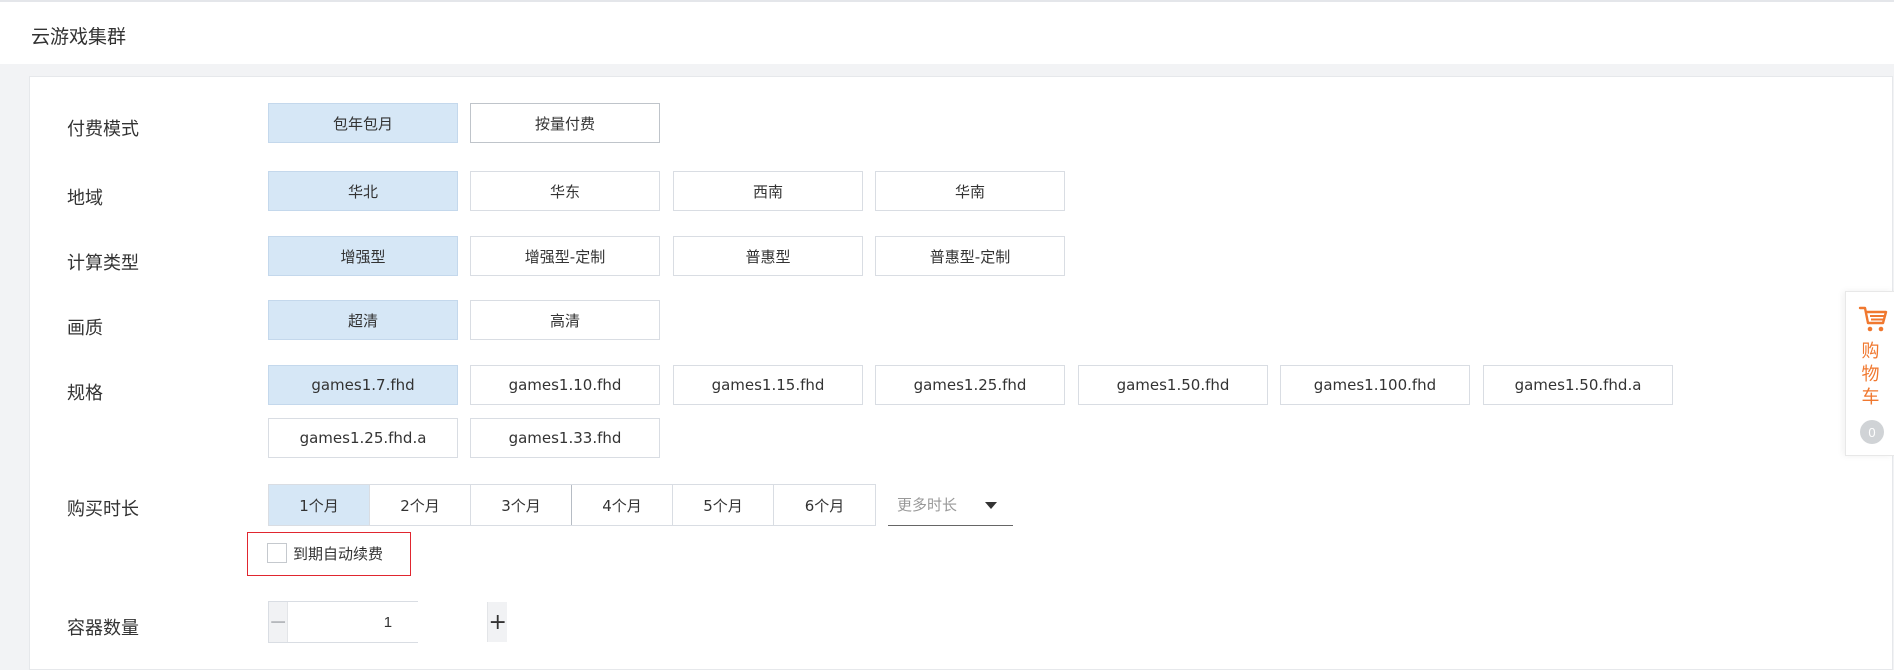  What do you see at coordinates (1173, 385) in the screenshot?
I see `spec-option: games1.50.fhd` at bounding box center [1173, 385].